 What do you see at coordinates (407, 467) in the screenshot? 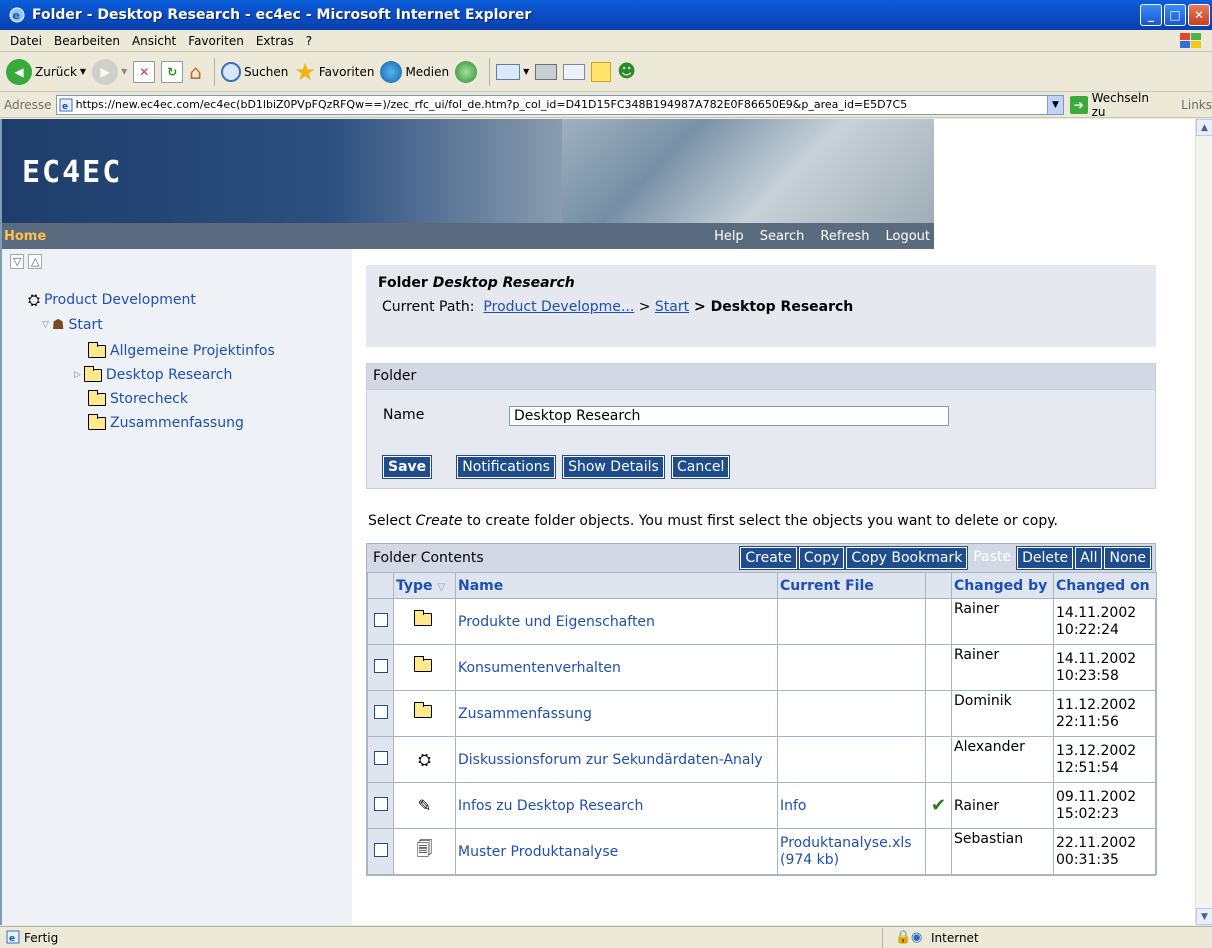
I see `save-button: Save` at bounding box center [407, 467].